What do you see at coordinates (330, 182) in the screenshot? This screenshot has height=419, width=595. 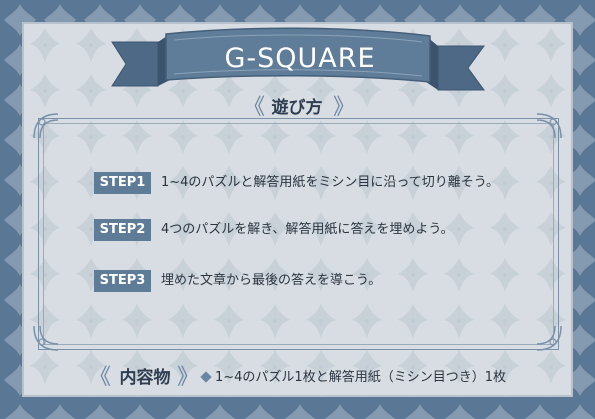 I see `step-text: 1~4のパズルと解答用紙をミシン目に沿って切り離そう。` at bounding box center [330, 182].